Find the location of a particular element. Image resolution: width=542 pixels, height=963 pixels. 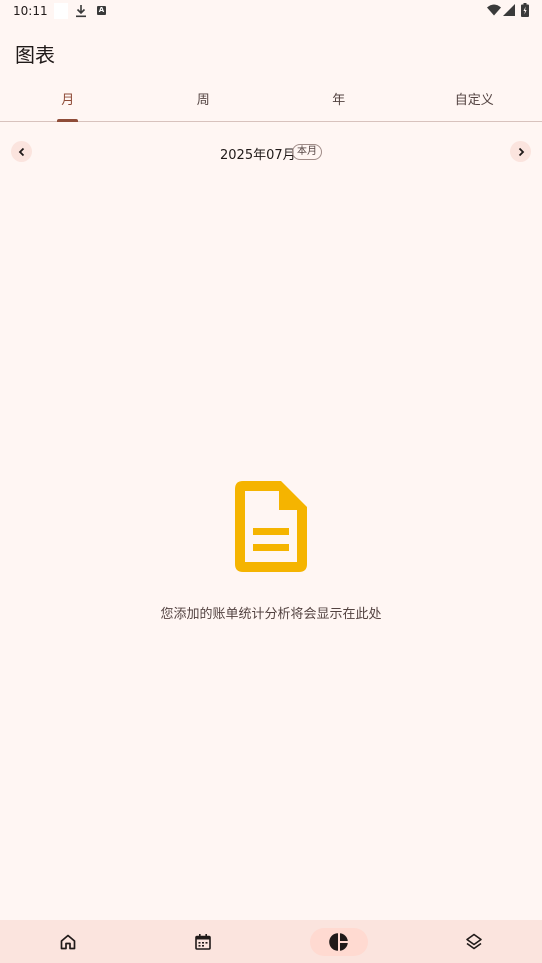

status-time: 10:11 is located at coordinates (30, 11).